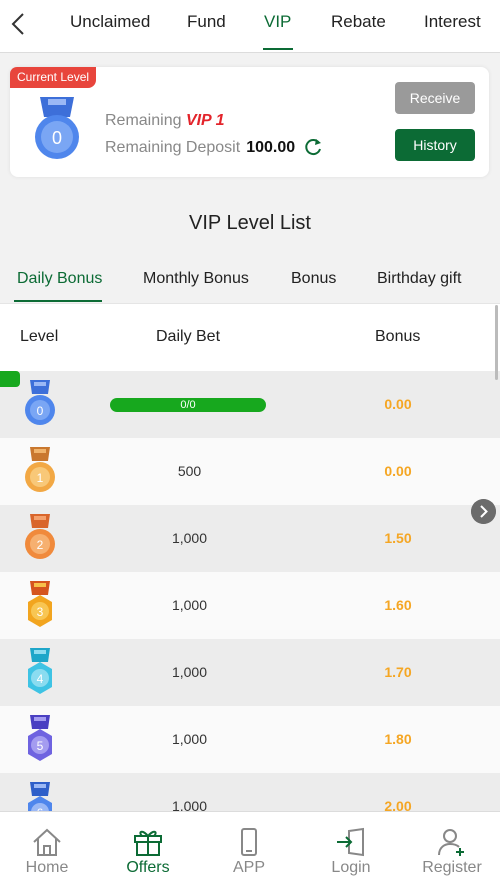  What do you see at coordinates (148, 867) in the screenshot?
I see `nav-offers-label: Offers` at bounding box center [148, 867].